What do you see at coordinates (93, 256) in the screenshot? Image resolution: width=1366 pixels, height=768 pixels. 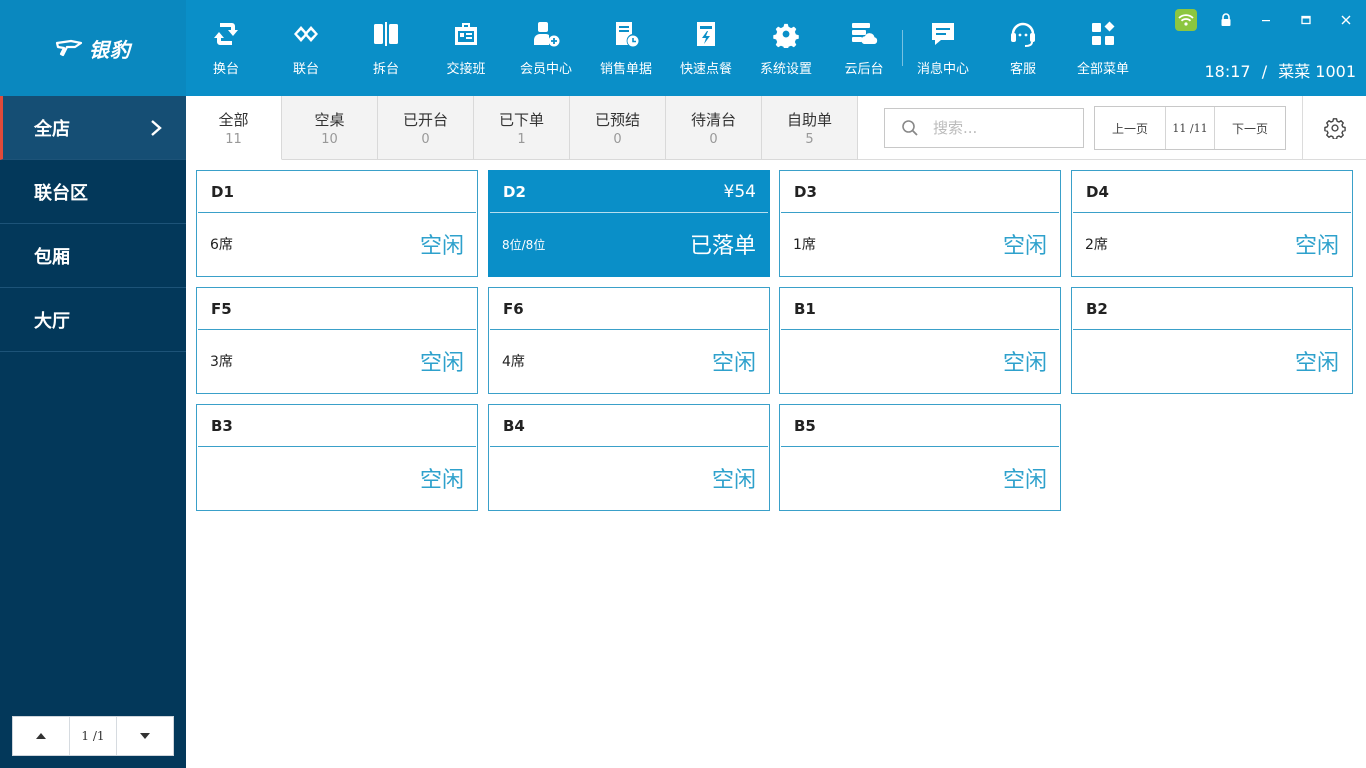 I see `sidebar-item-private-room: 包厢` at bounding box center [93, 256].